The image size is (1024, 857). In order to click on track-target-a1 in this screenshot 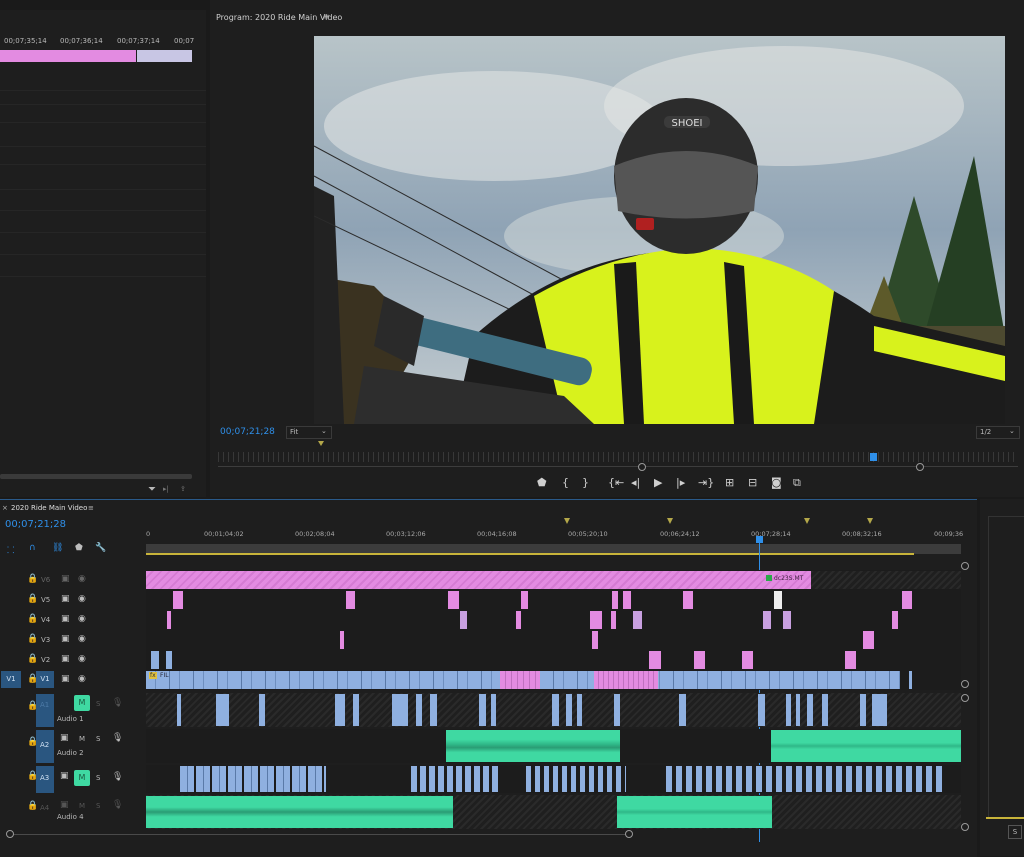, I will do `click(45, 710)`.